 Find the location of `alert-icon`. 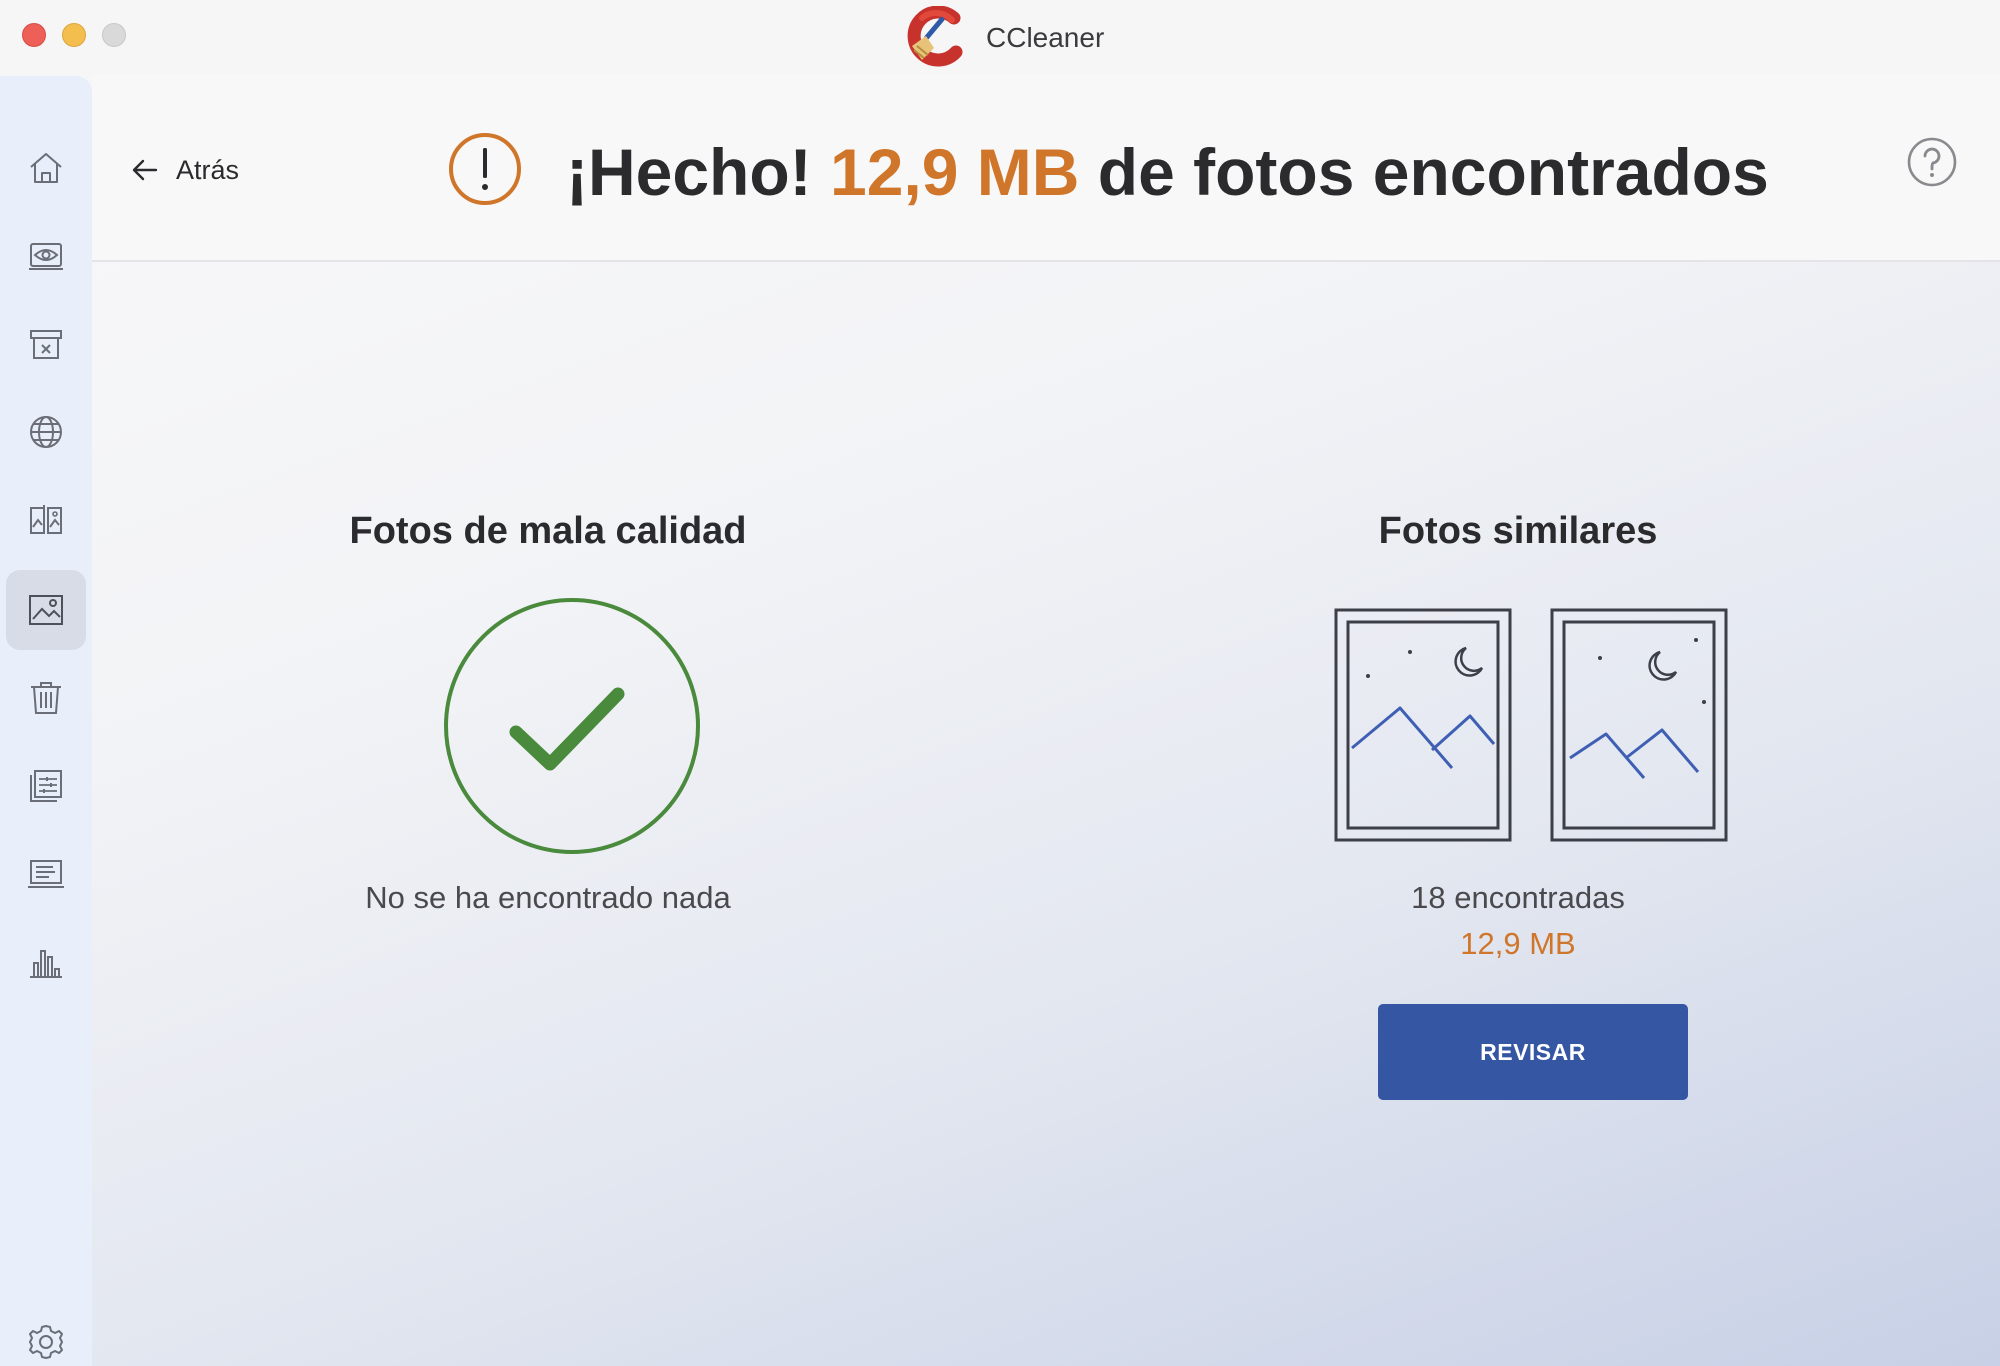

alert-icon is located at coordinates (485, 169).